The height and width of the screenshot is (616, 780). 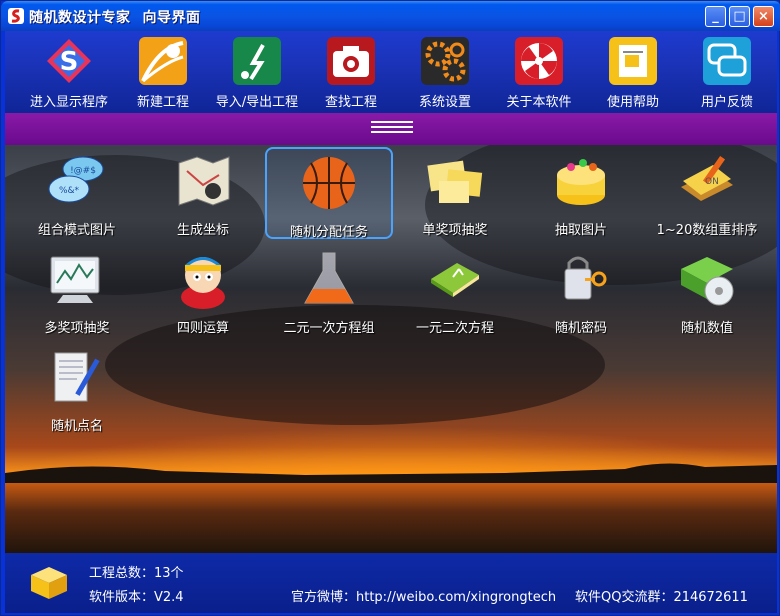 I want to click on lock-key-icon, so click(x=581, y=279).